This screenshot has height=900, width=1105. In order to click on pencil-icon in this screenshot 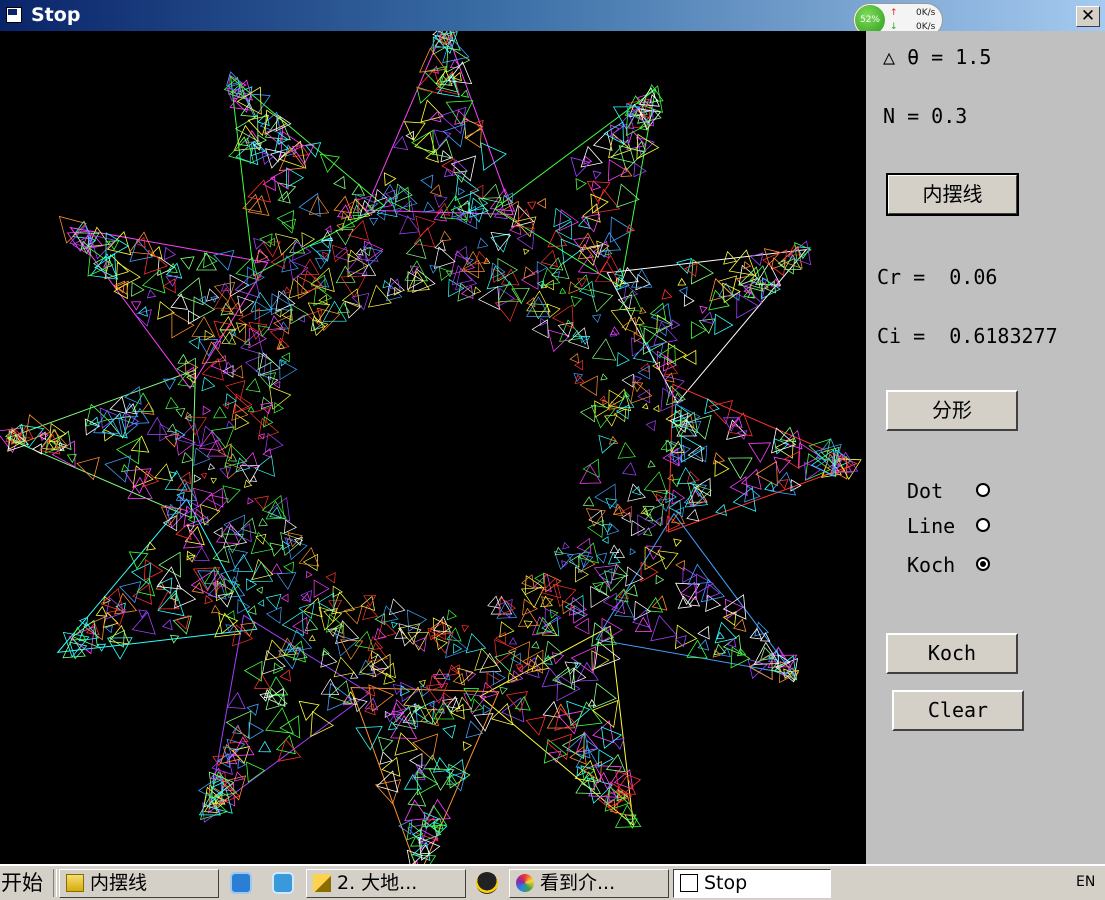, I will do `click(322, 883)`.